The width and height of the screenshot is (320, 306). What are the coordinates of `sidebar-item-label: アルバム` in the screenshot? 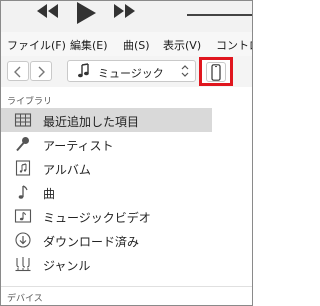 It's located at (67, 170).